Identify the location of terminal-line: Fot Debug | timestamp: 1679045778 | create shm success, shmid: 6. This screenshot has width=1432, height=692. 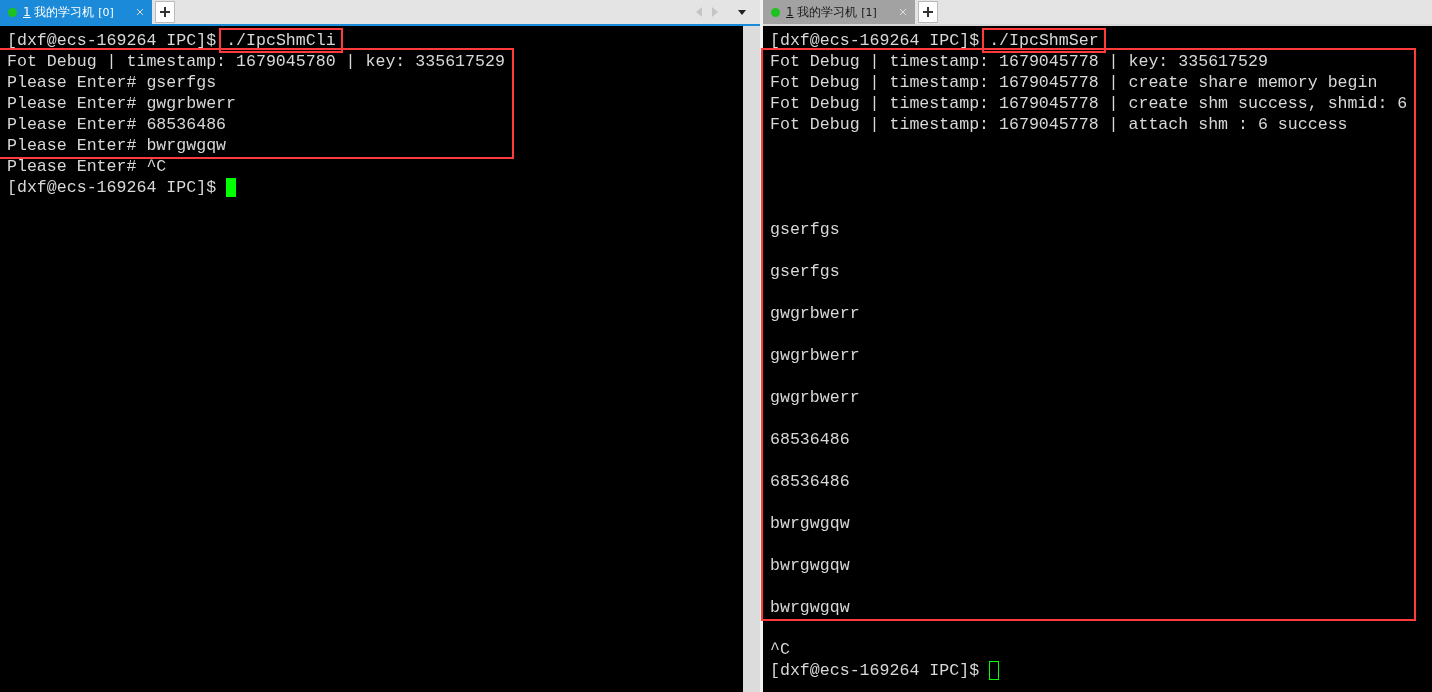
(1089, 103).